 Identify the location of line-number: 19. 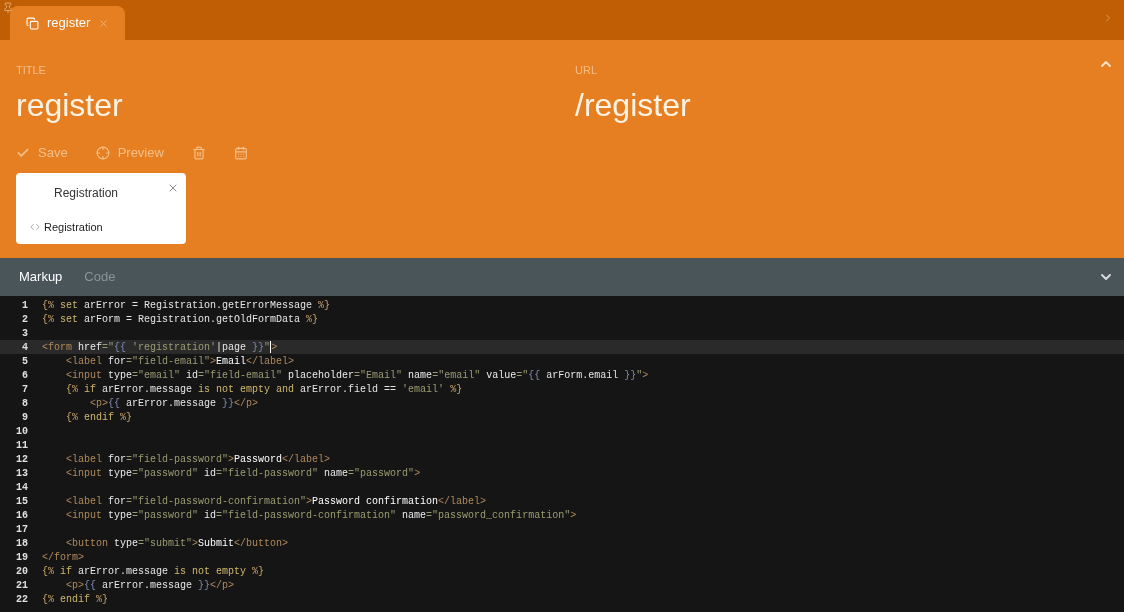
(21, 557).